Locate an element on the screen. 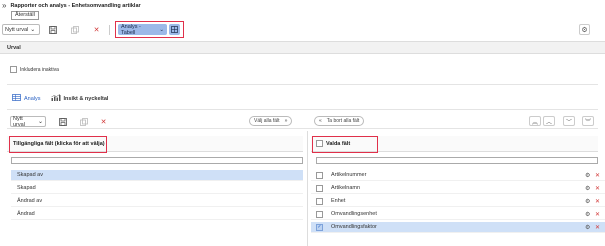 This screenshot has height=246, width=605. available-field-row: Ändrad is located at coordinates (157, 214).